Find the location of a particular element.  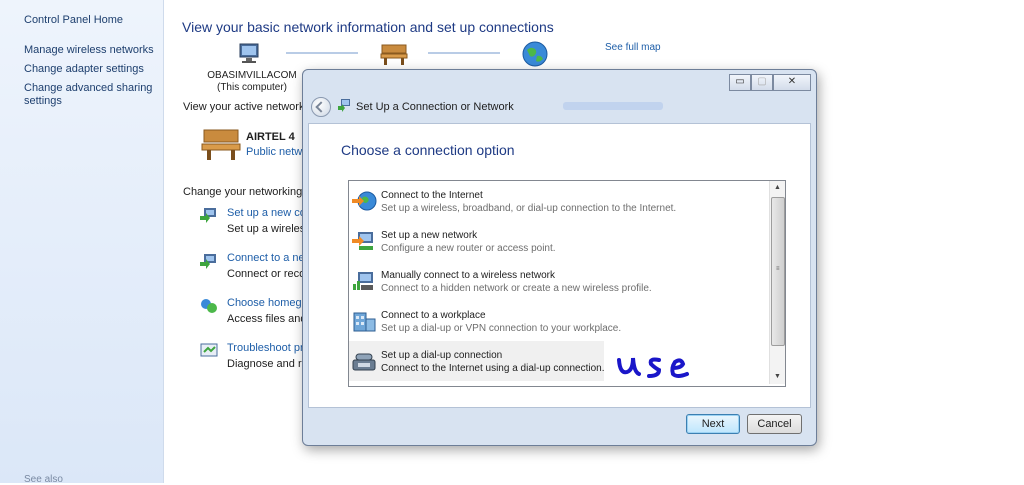

network-bench-icon is located at coordinates (221, 144).